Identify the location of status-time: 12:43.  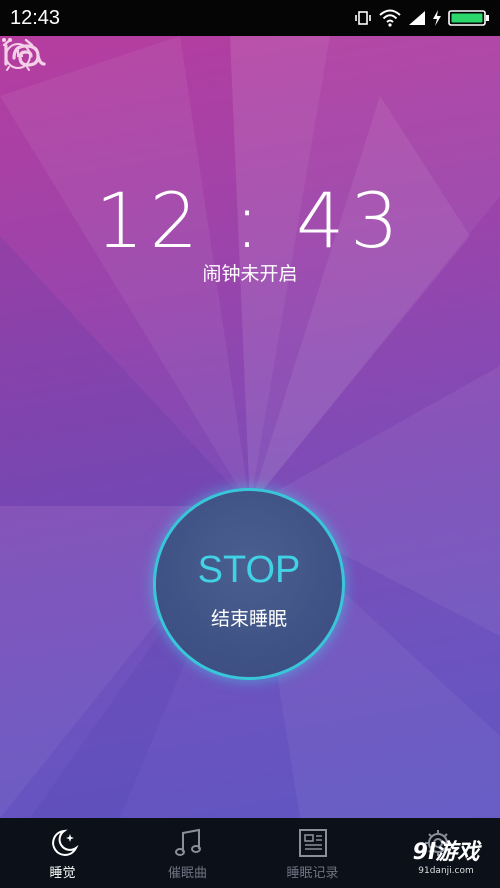
(35, 17).